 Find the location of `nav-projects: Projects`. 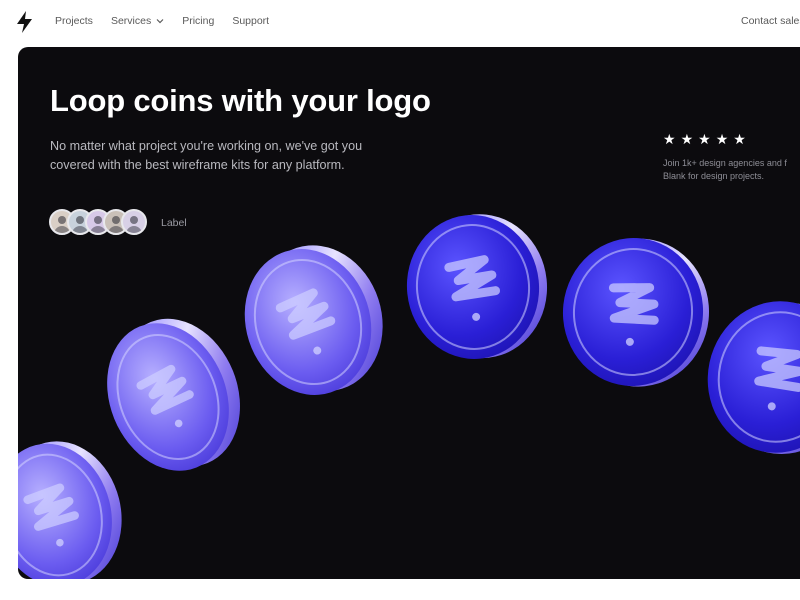

nav-projects: Projects is located at coordinates (74, 21).